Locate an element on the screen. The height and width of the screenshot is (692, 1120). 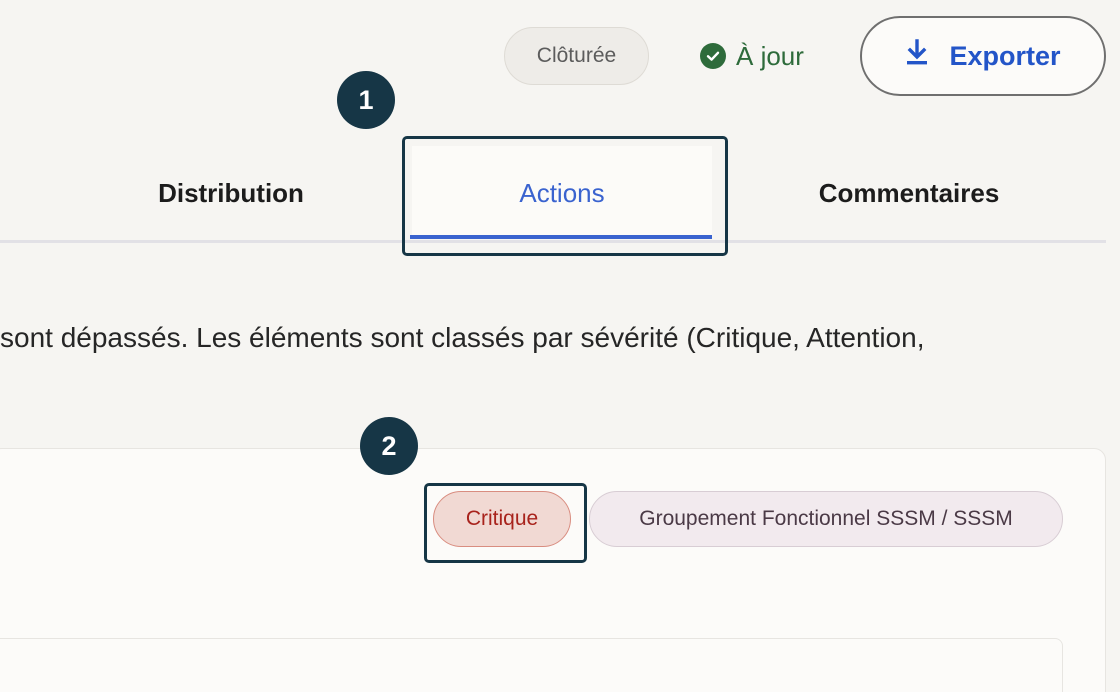
step-marker-2-label: 2 is located at coordinates (389, 445).